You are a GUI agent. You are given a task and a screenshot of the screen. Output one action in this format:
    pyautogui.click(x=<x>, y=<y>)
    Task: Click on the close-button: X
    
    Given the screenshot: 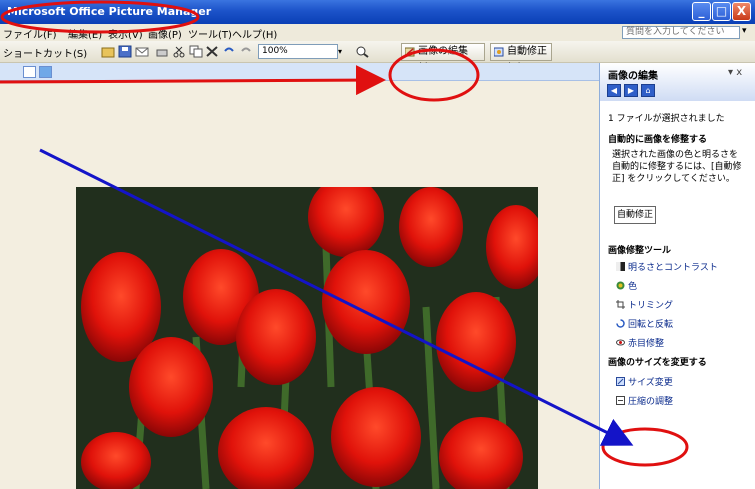 What is the action you would take?
    pyautogui.click(x=741, y=11)
    